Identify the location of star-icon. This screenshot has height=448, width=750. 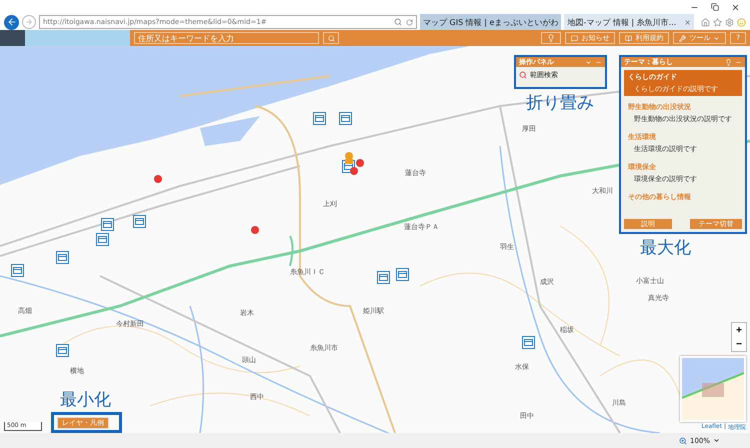
(717, 22).